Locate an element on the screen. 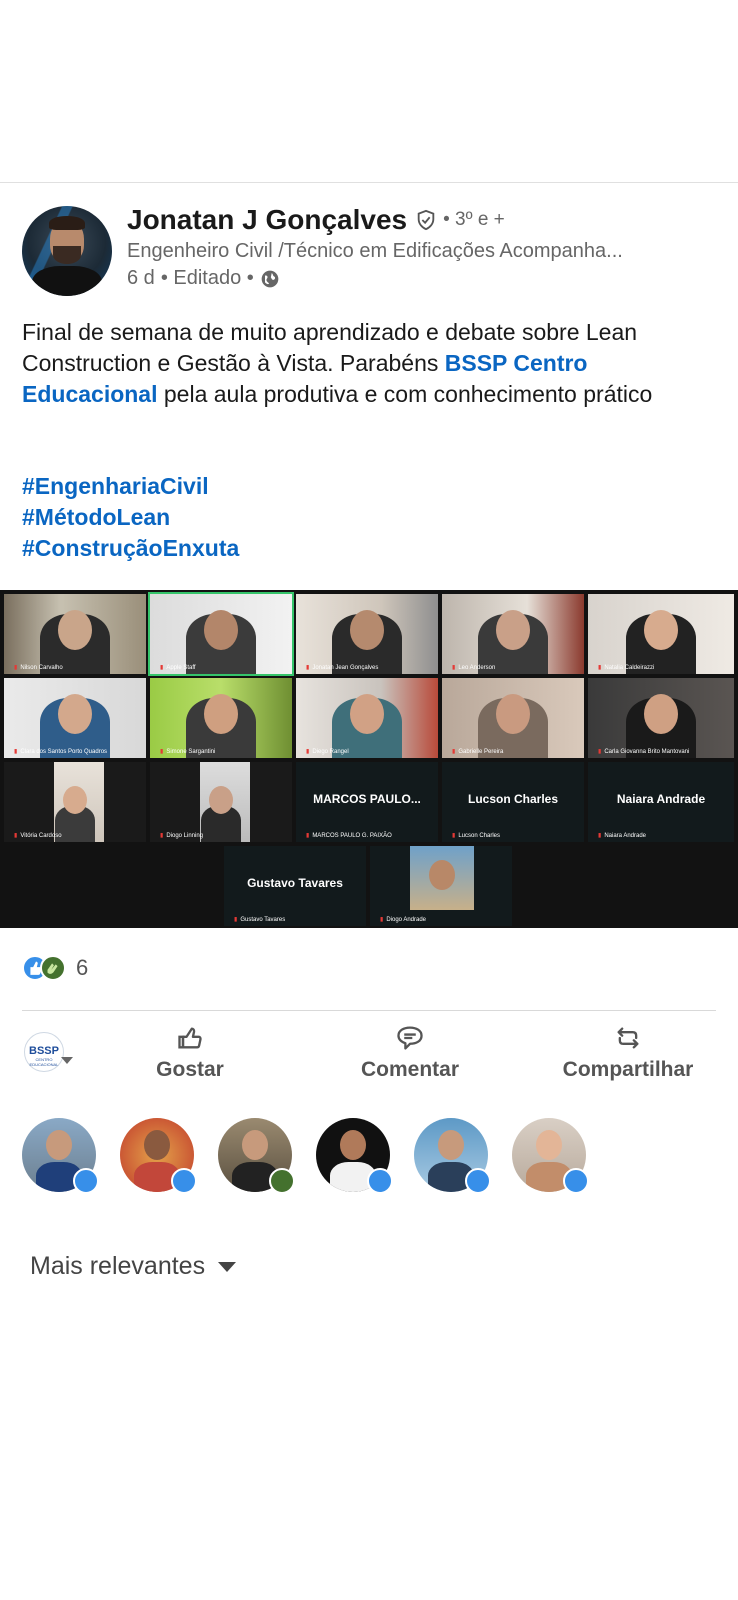 Image resolution: width=738 pixels, height=1600 pixels. participant-label: Carla Giovanna Brito Mantovani is located at coordinates (643, 751).